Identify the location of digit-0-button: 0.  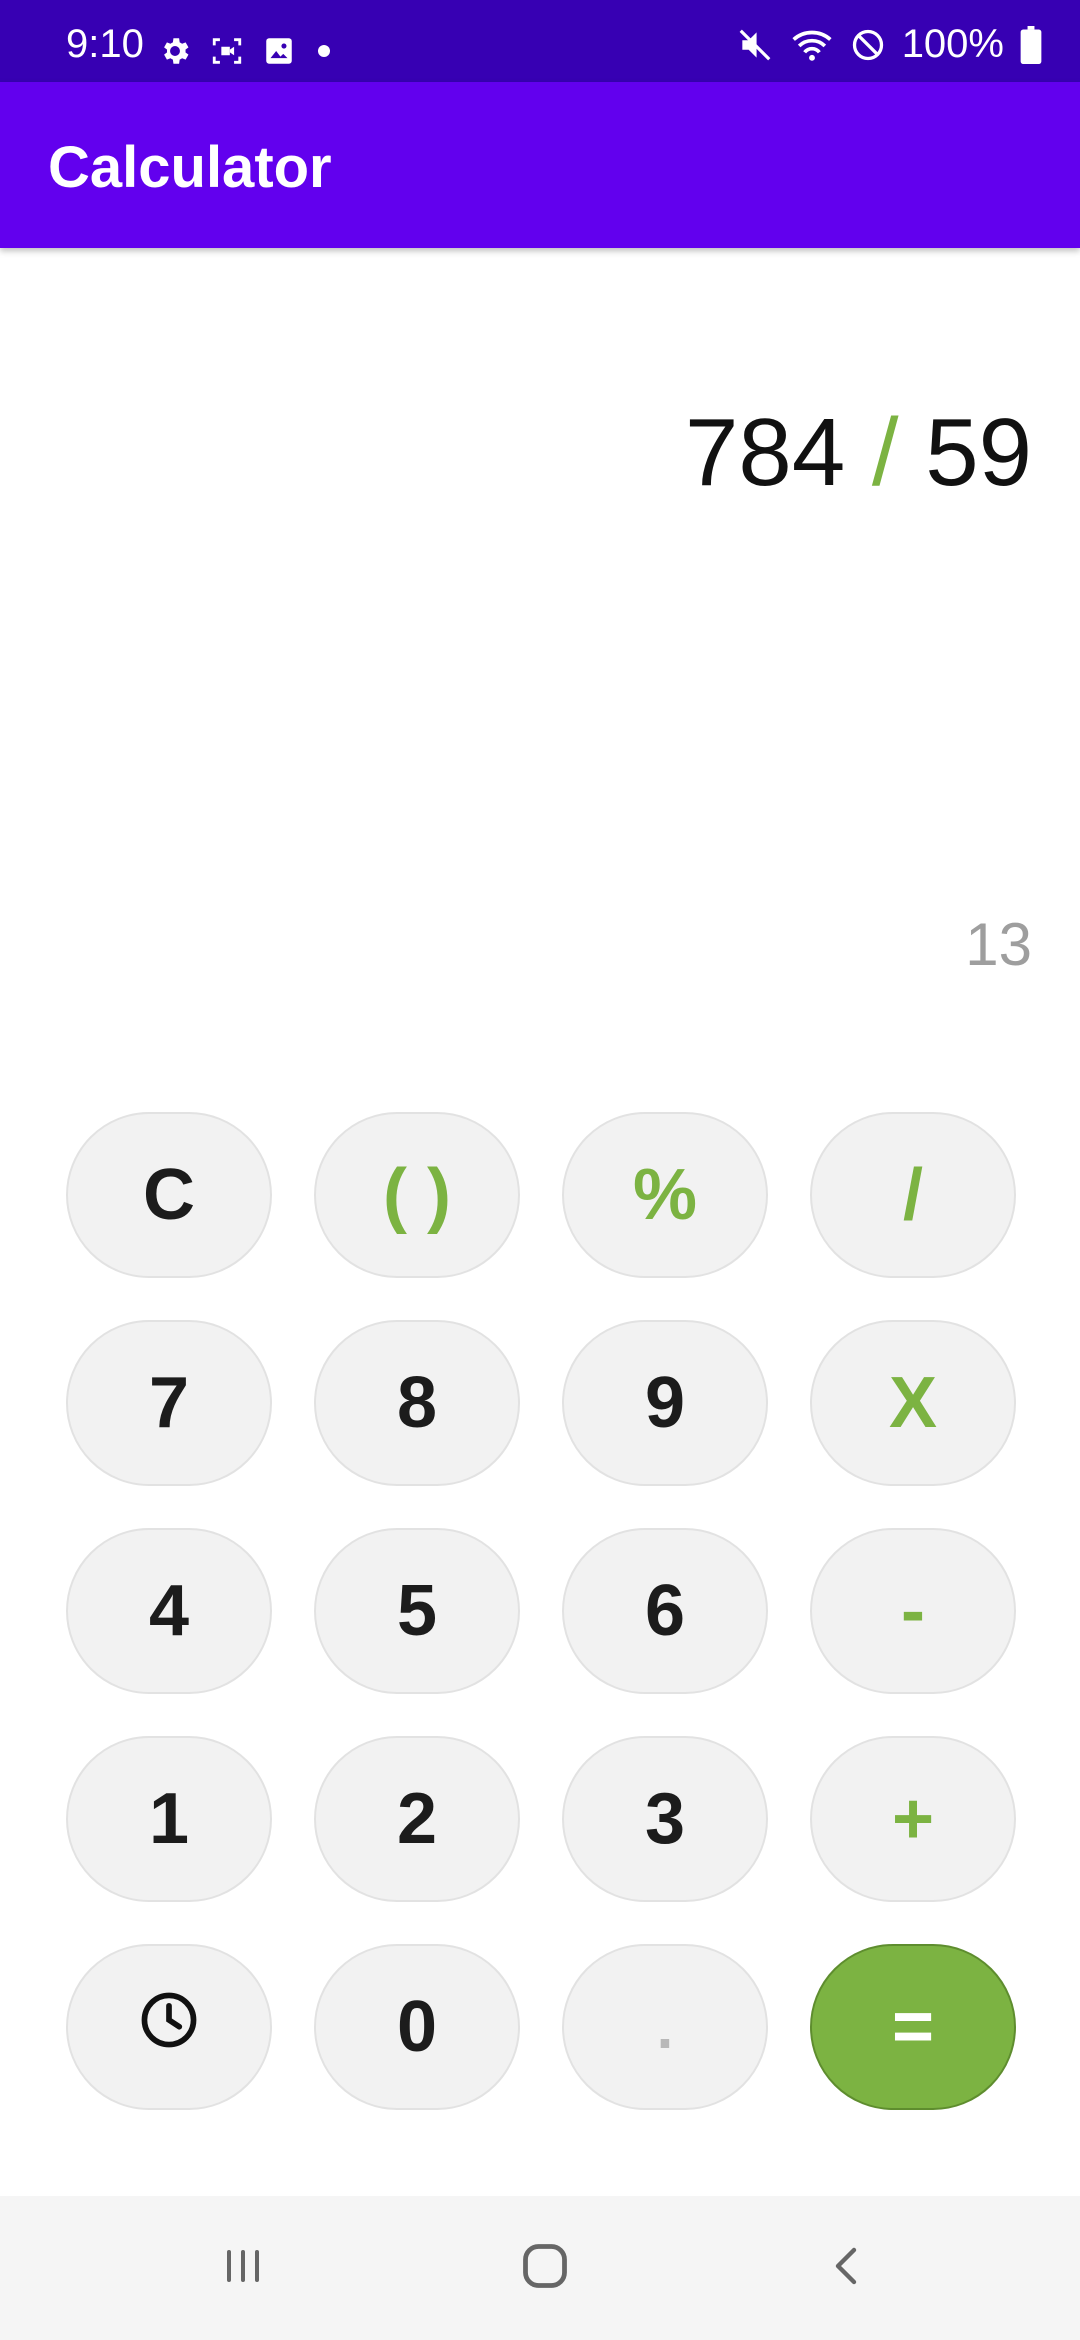
(417, 2027).